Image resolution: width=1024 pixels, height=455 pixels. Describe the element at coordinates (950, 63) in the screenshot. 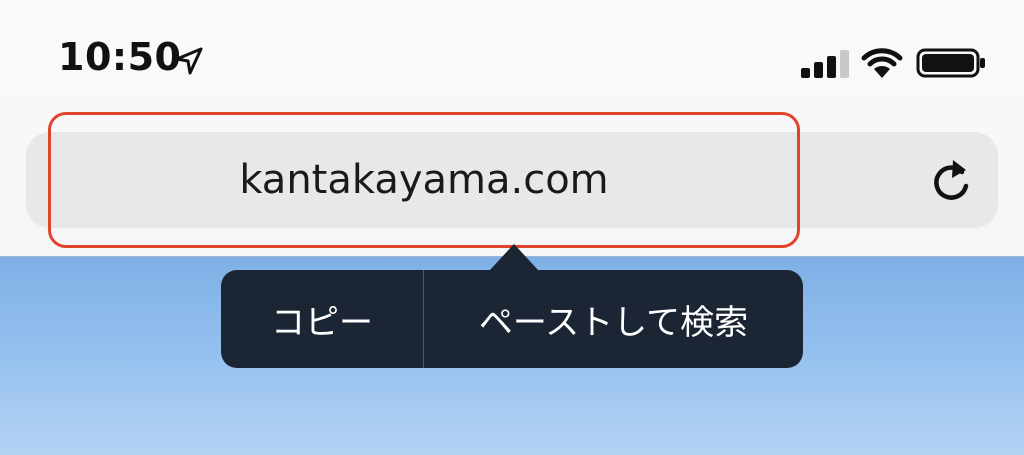

I see `battery-icon` at that location.